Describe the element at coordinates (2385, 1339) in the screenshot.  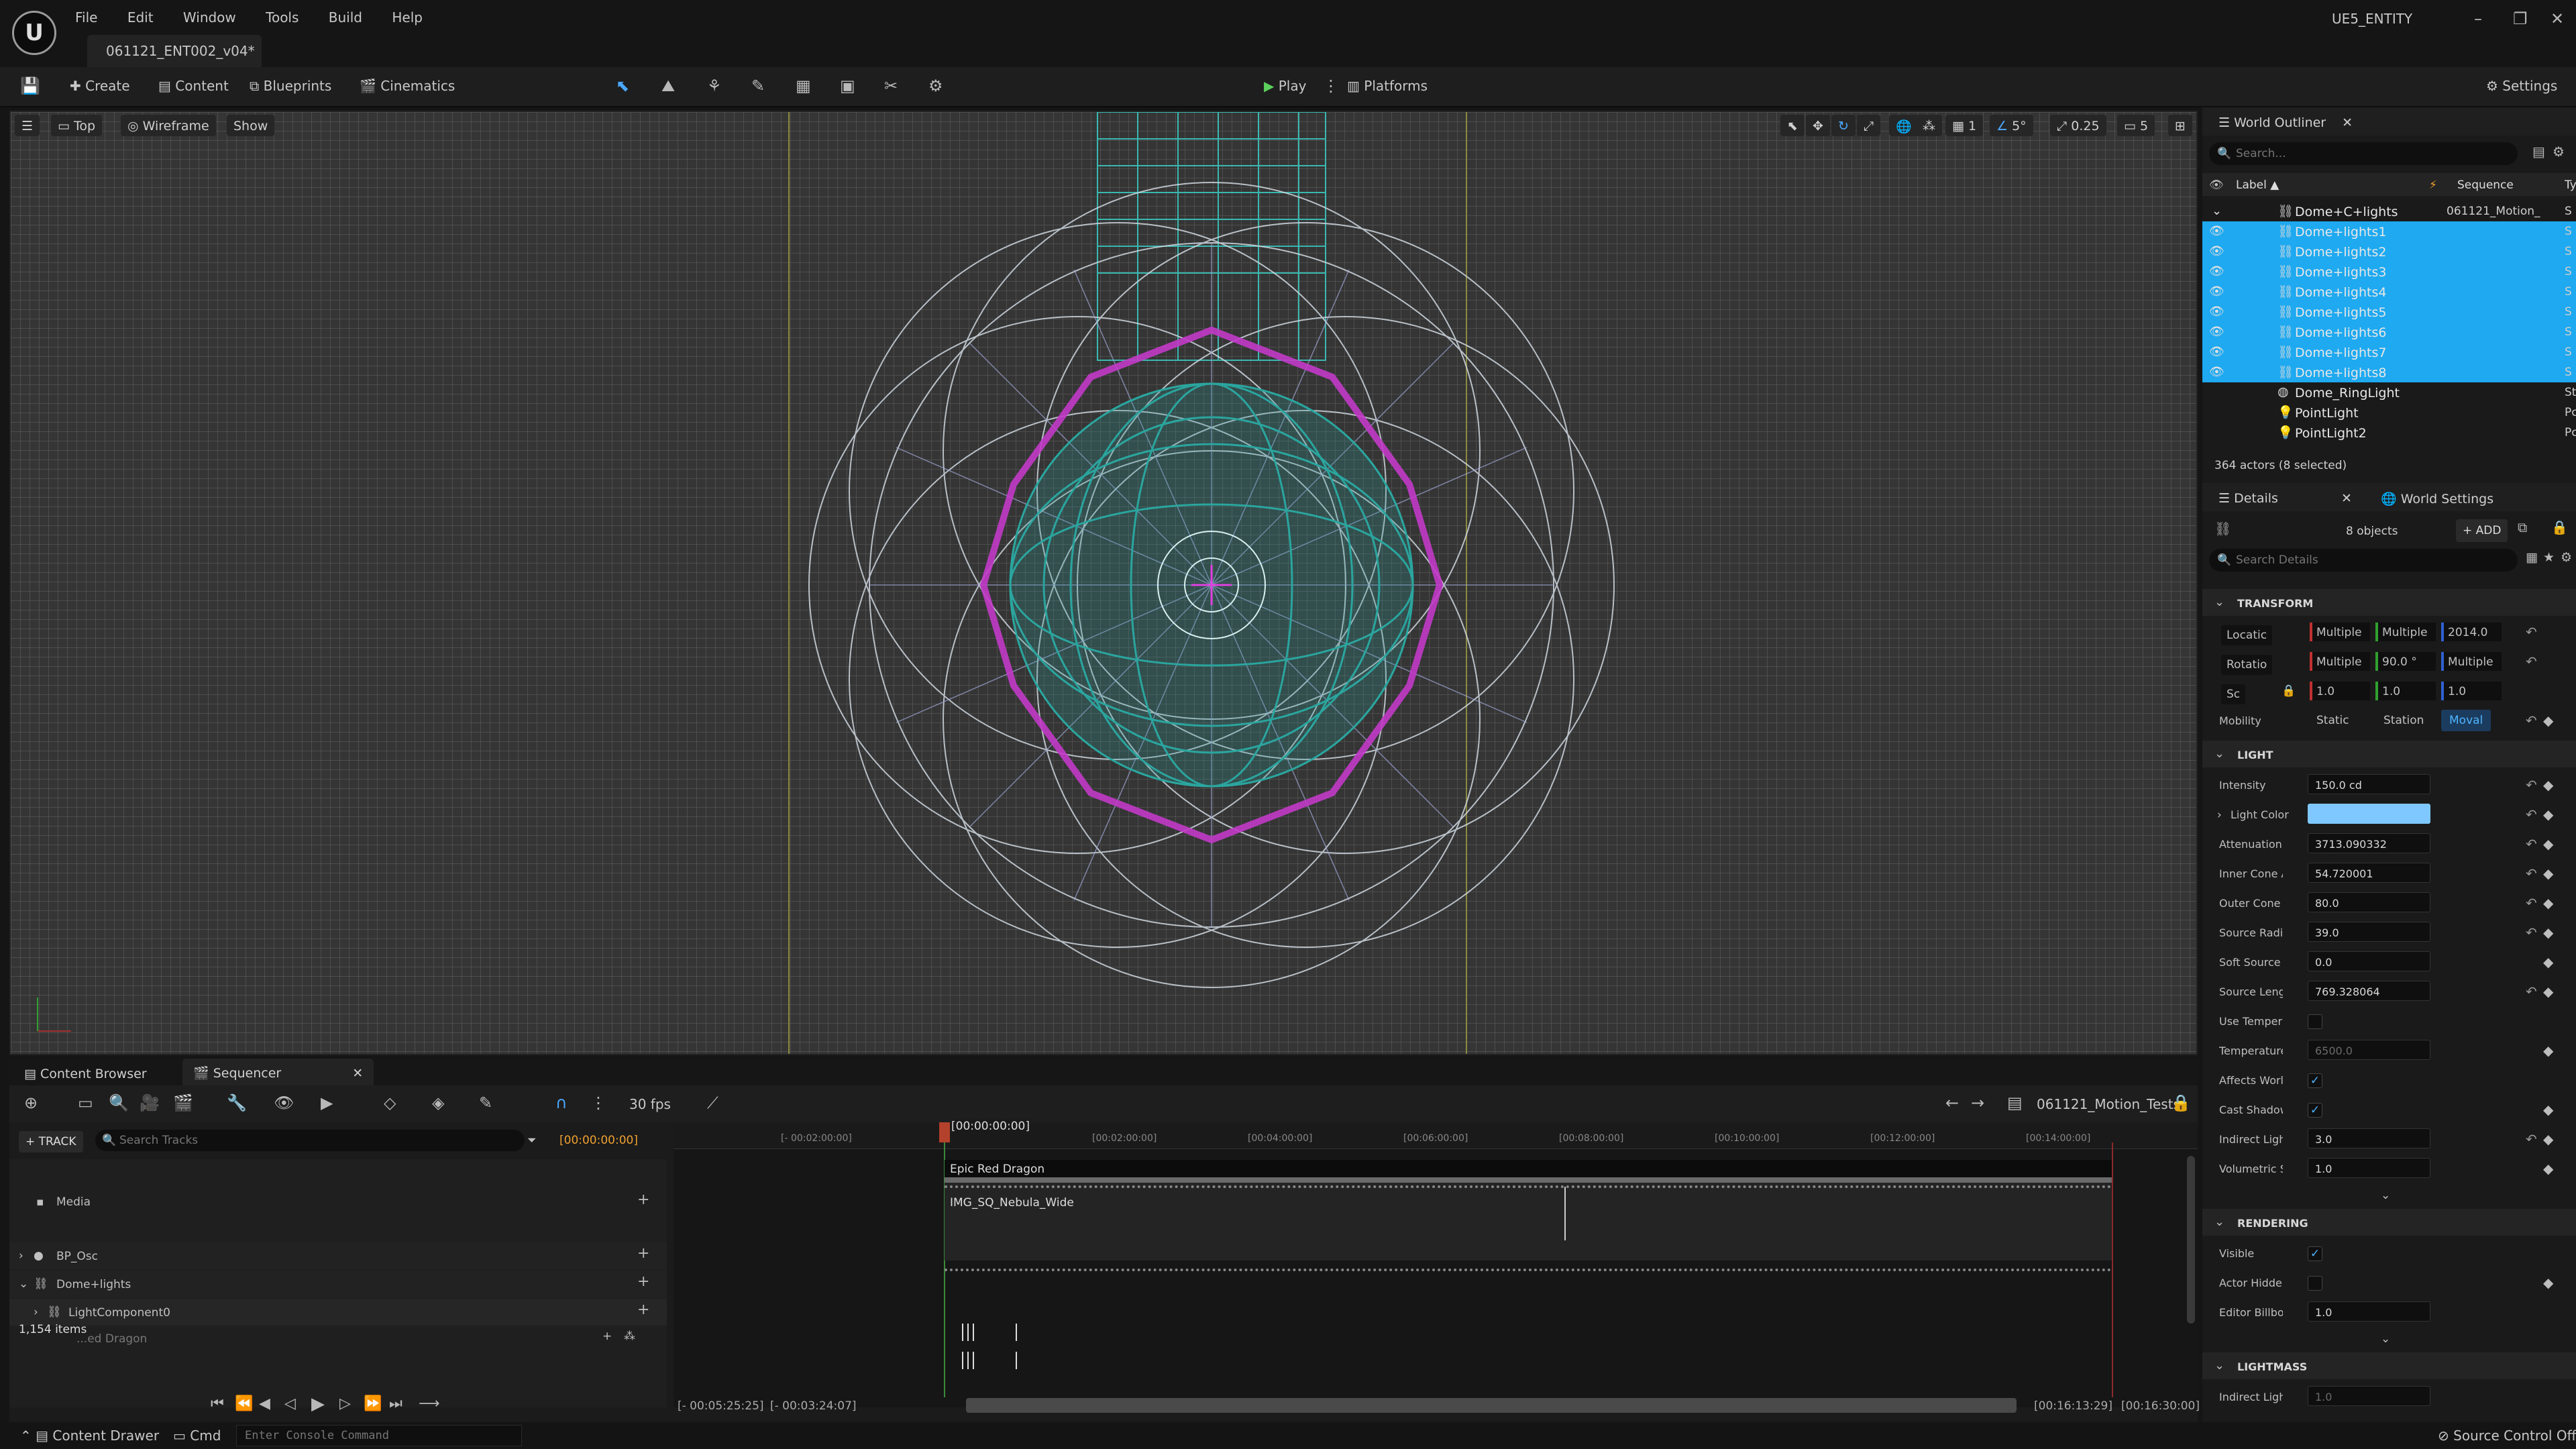
I see `expand-advanced-icon: ⌄` at that location.